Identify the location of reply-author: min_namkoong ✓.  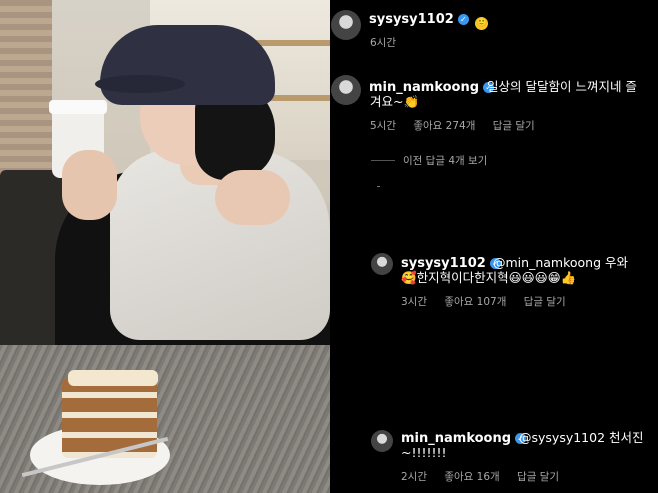
(464, 438).